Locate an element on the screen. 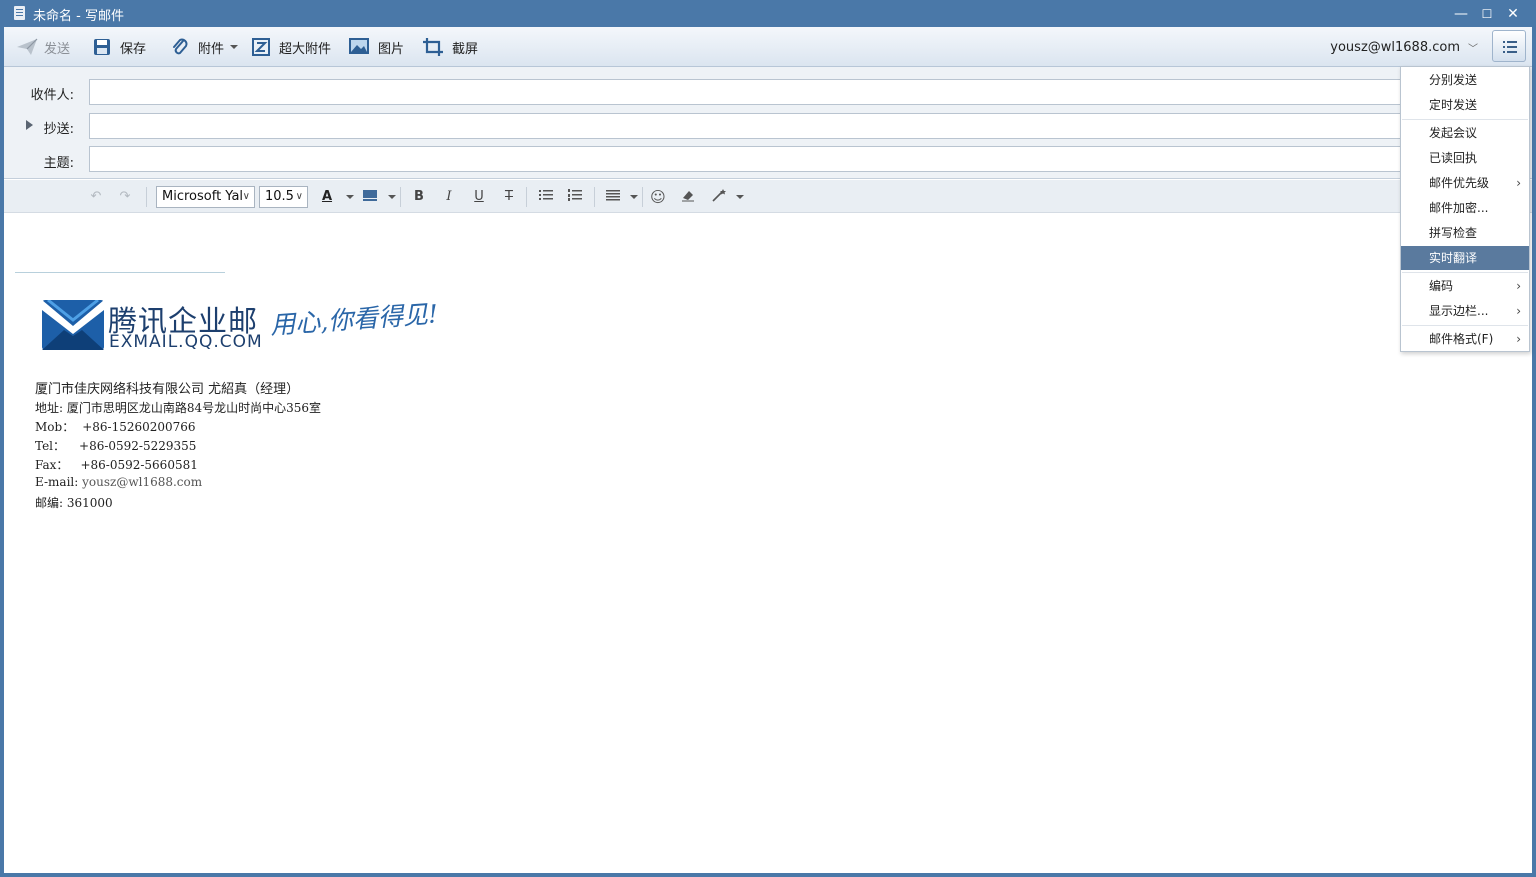 This screenshot has height=877, width=1536. signature-mobile: Mob： +86-15260200766 is located at coordinates (178, 427).